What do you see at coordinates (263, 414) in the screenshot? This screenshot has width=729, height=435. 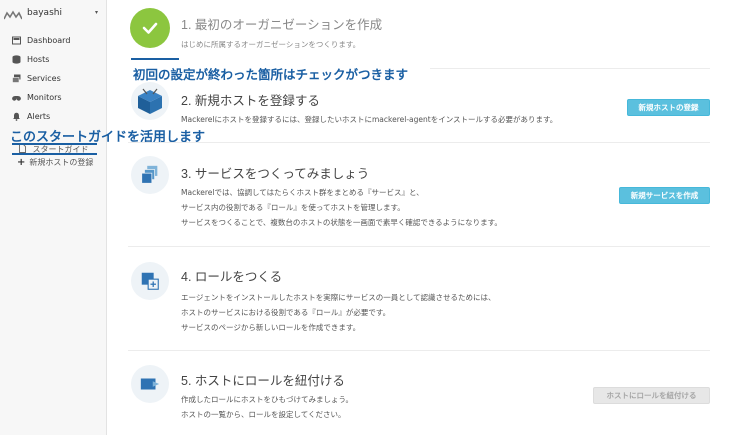 I see `step-5-desc-line-2: ホストの一覧から、ロールを設定してください。` at bounding box center [263, 414].